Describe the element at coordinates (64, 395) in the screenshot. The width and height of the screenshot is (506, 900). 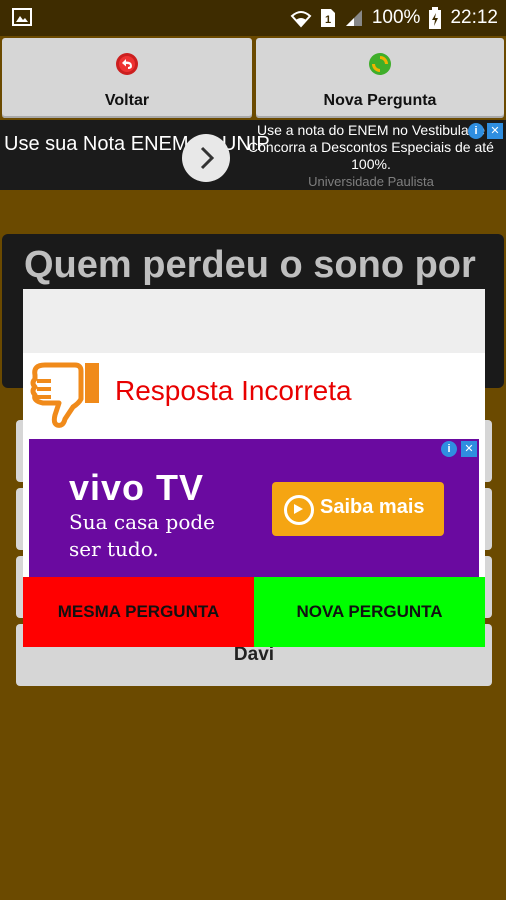
I see `thumbs-down-icon` at that location.